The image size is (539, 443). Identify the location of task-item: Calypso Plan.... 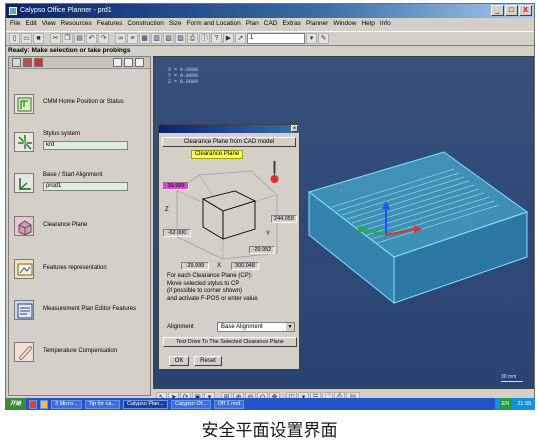
(145, 404).